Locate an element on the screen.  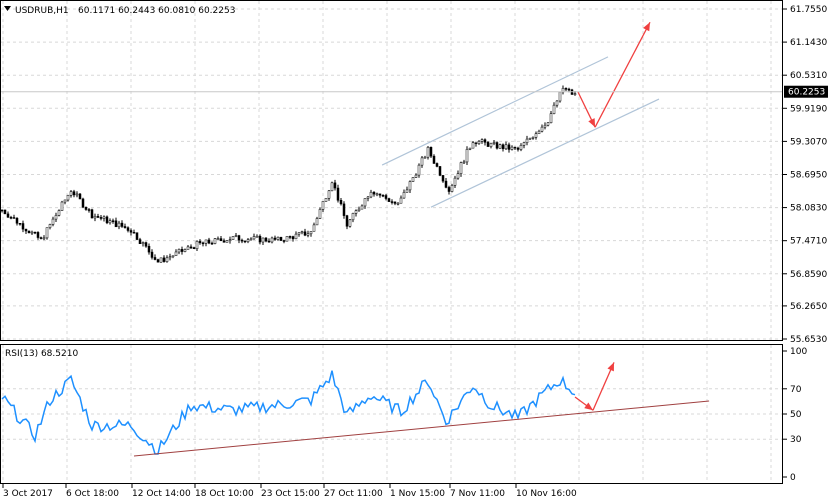
time-label: 23 Oct 15:00 is located at coordinates (290, 494).